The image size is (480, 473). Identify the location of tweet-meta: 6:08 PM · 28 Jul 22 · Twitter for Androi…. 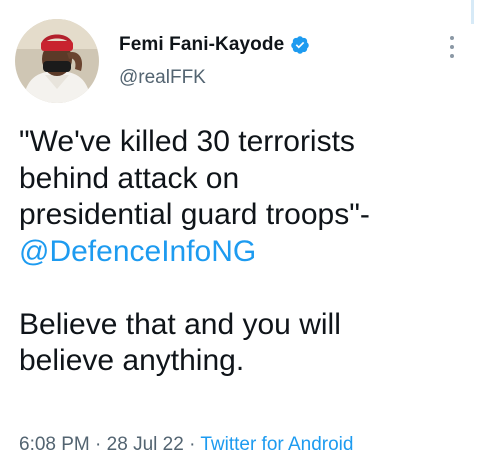
(186, 445).